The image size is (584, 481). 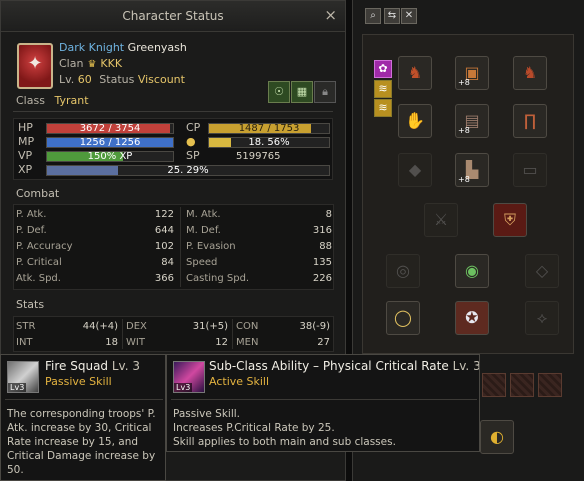 I want to click on earring-slot: ◇, so click(x=542, y=271).